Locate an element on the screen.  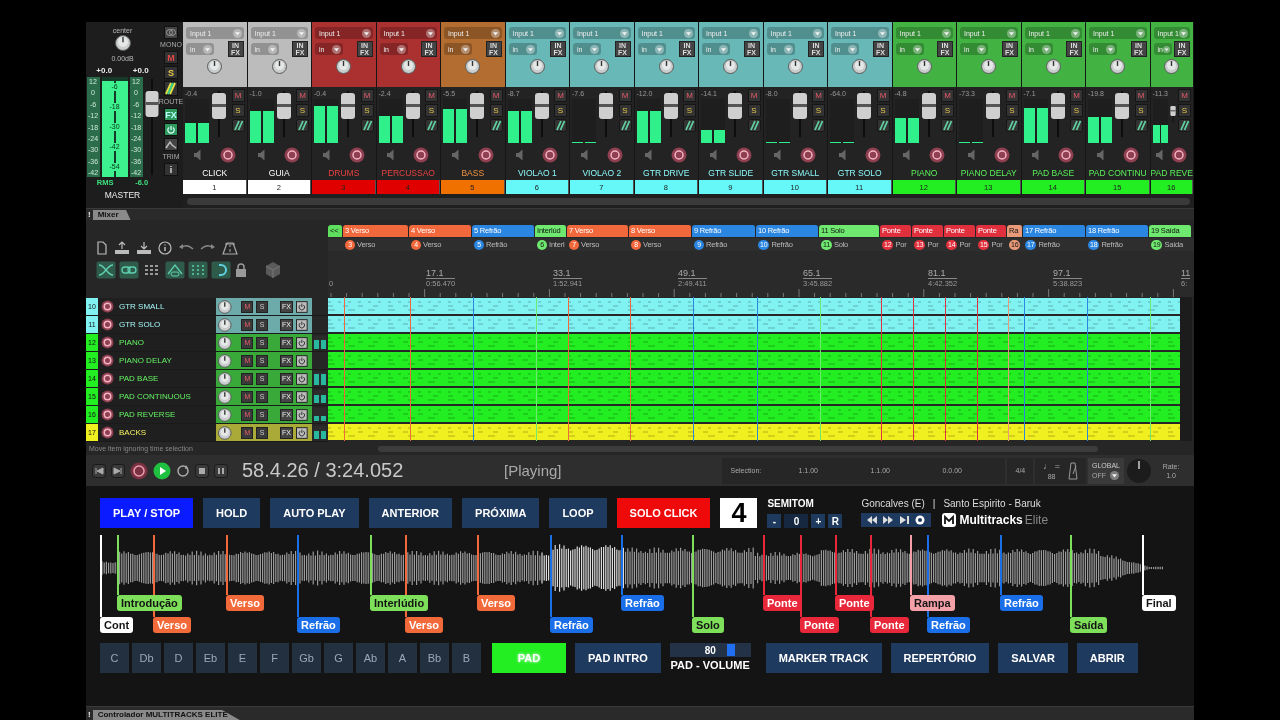
key-button: Gb is located at coordinates (306, 658).